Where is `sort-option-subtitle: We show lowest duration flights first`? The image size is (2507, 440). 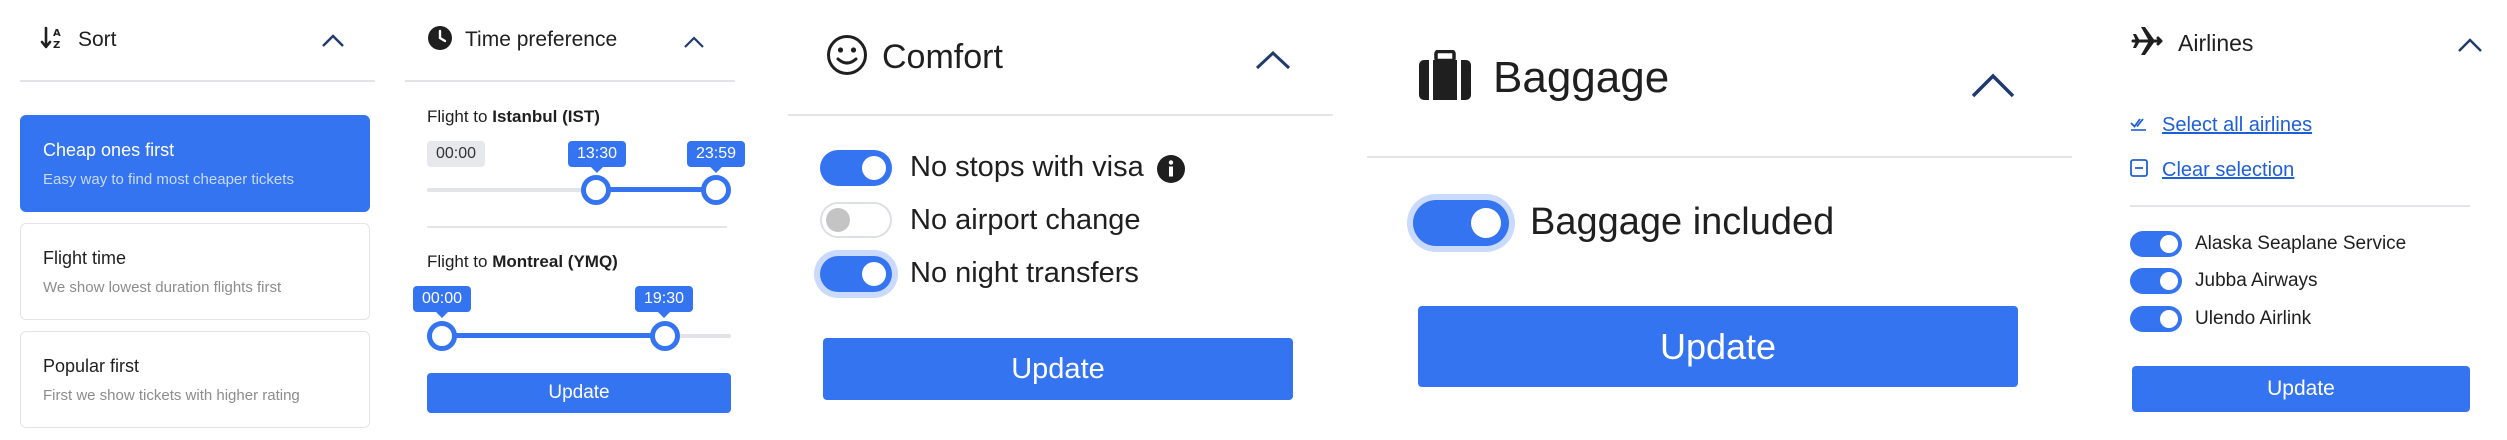
sort-option-subtitle: We show lowest duration flights first is located at coordinates (162, 287).